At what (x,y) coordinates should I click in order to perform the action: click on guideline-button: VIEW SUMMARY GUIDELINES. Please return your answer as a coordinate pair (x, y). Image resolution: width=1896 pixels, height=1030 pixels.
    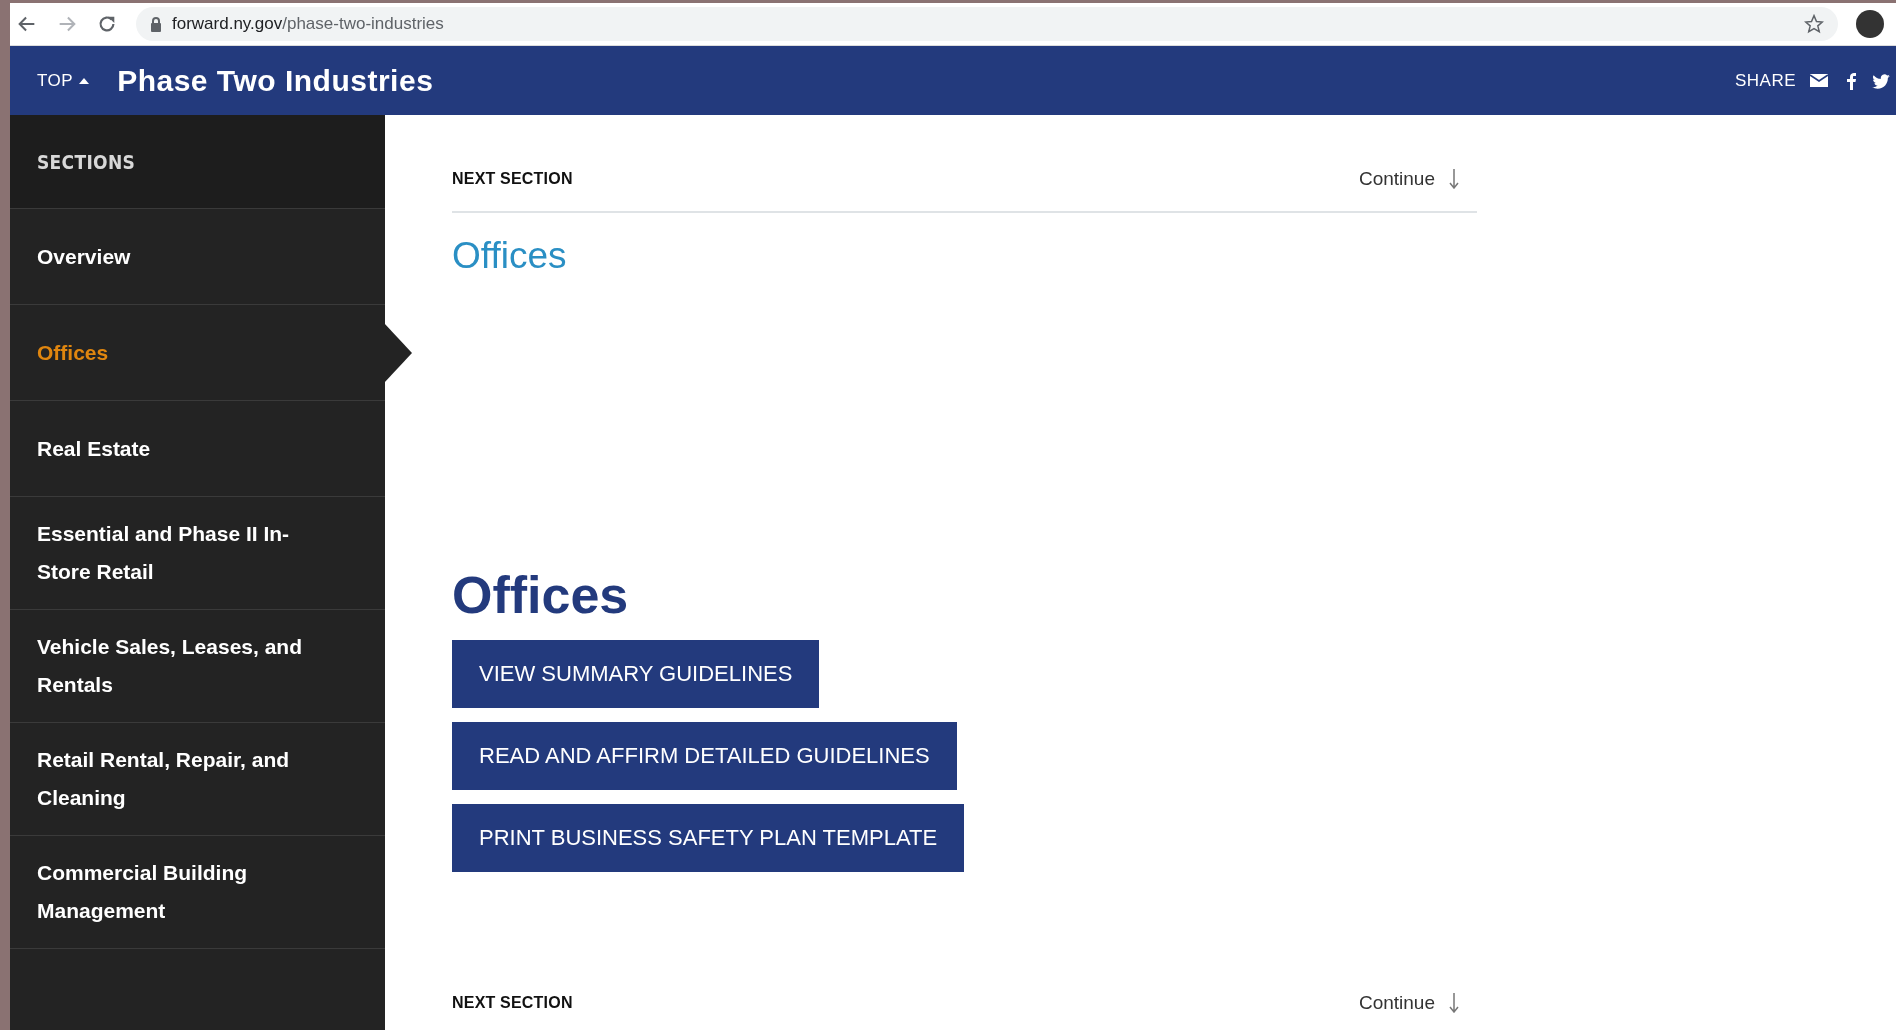
    Looking at the image, I should click on (636, 674).